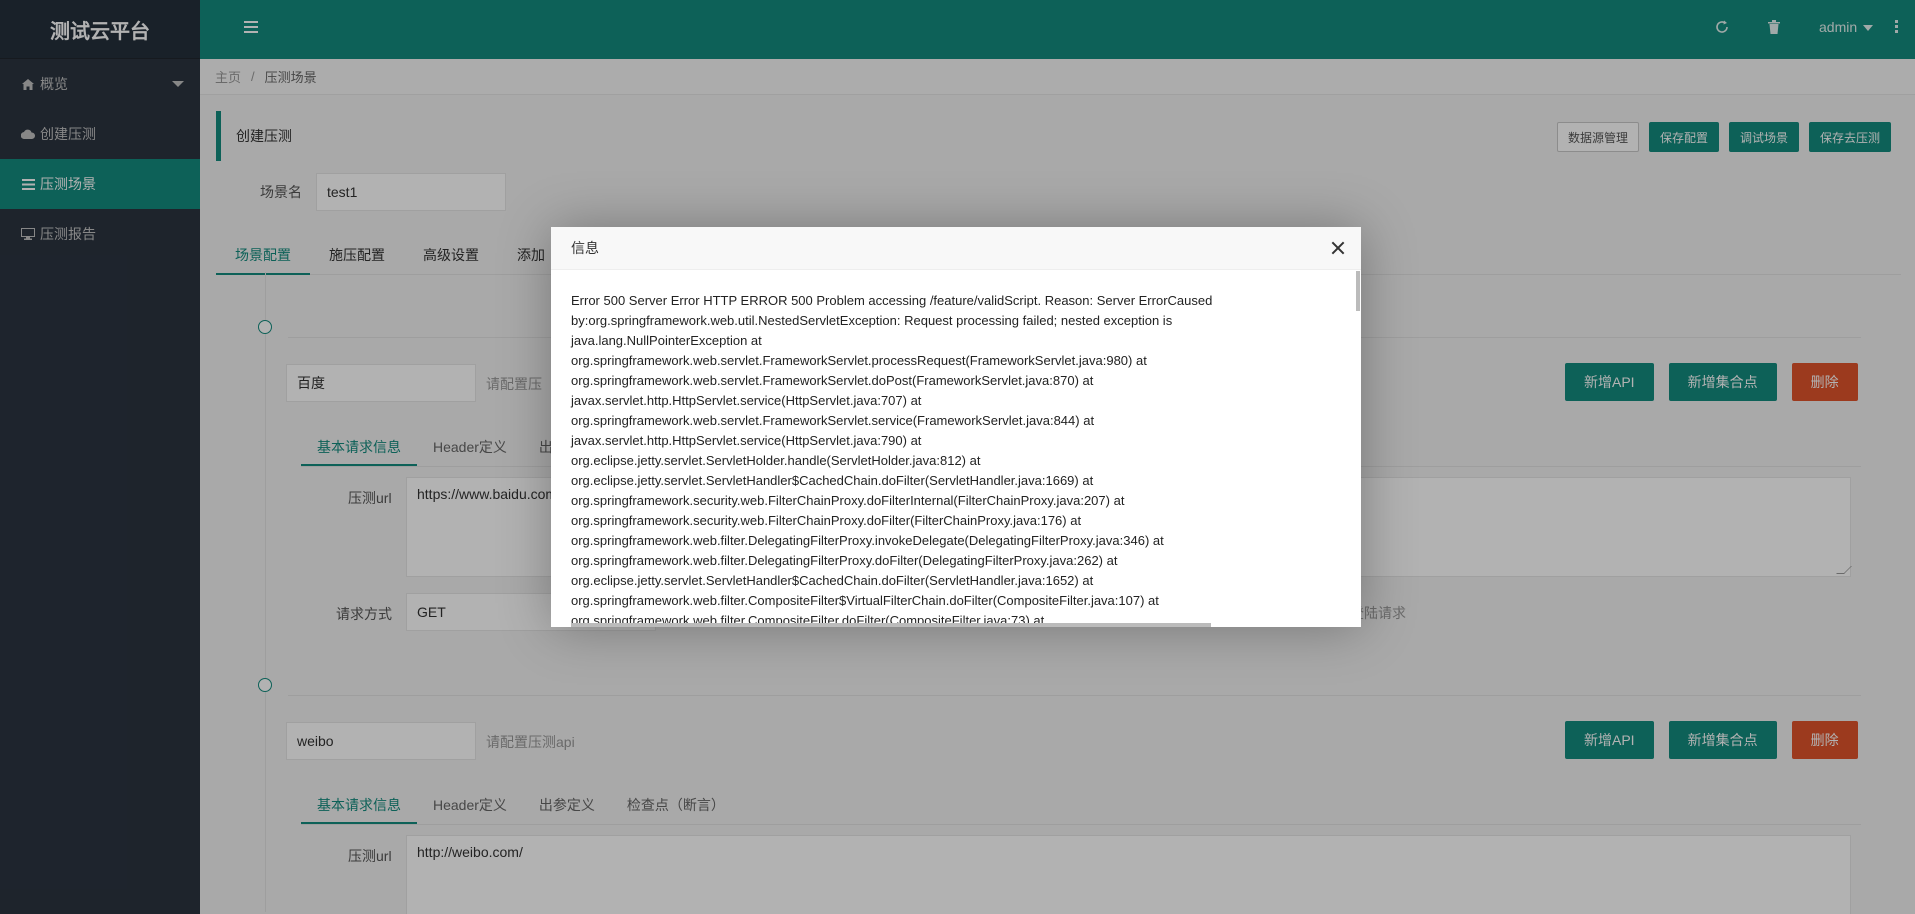  Describe the element at coordinates (956, 248) in the screenshot. I see `dialog-title: 信息` at that location.